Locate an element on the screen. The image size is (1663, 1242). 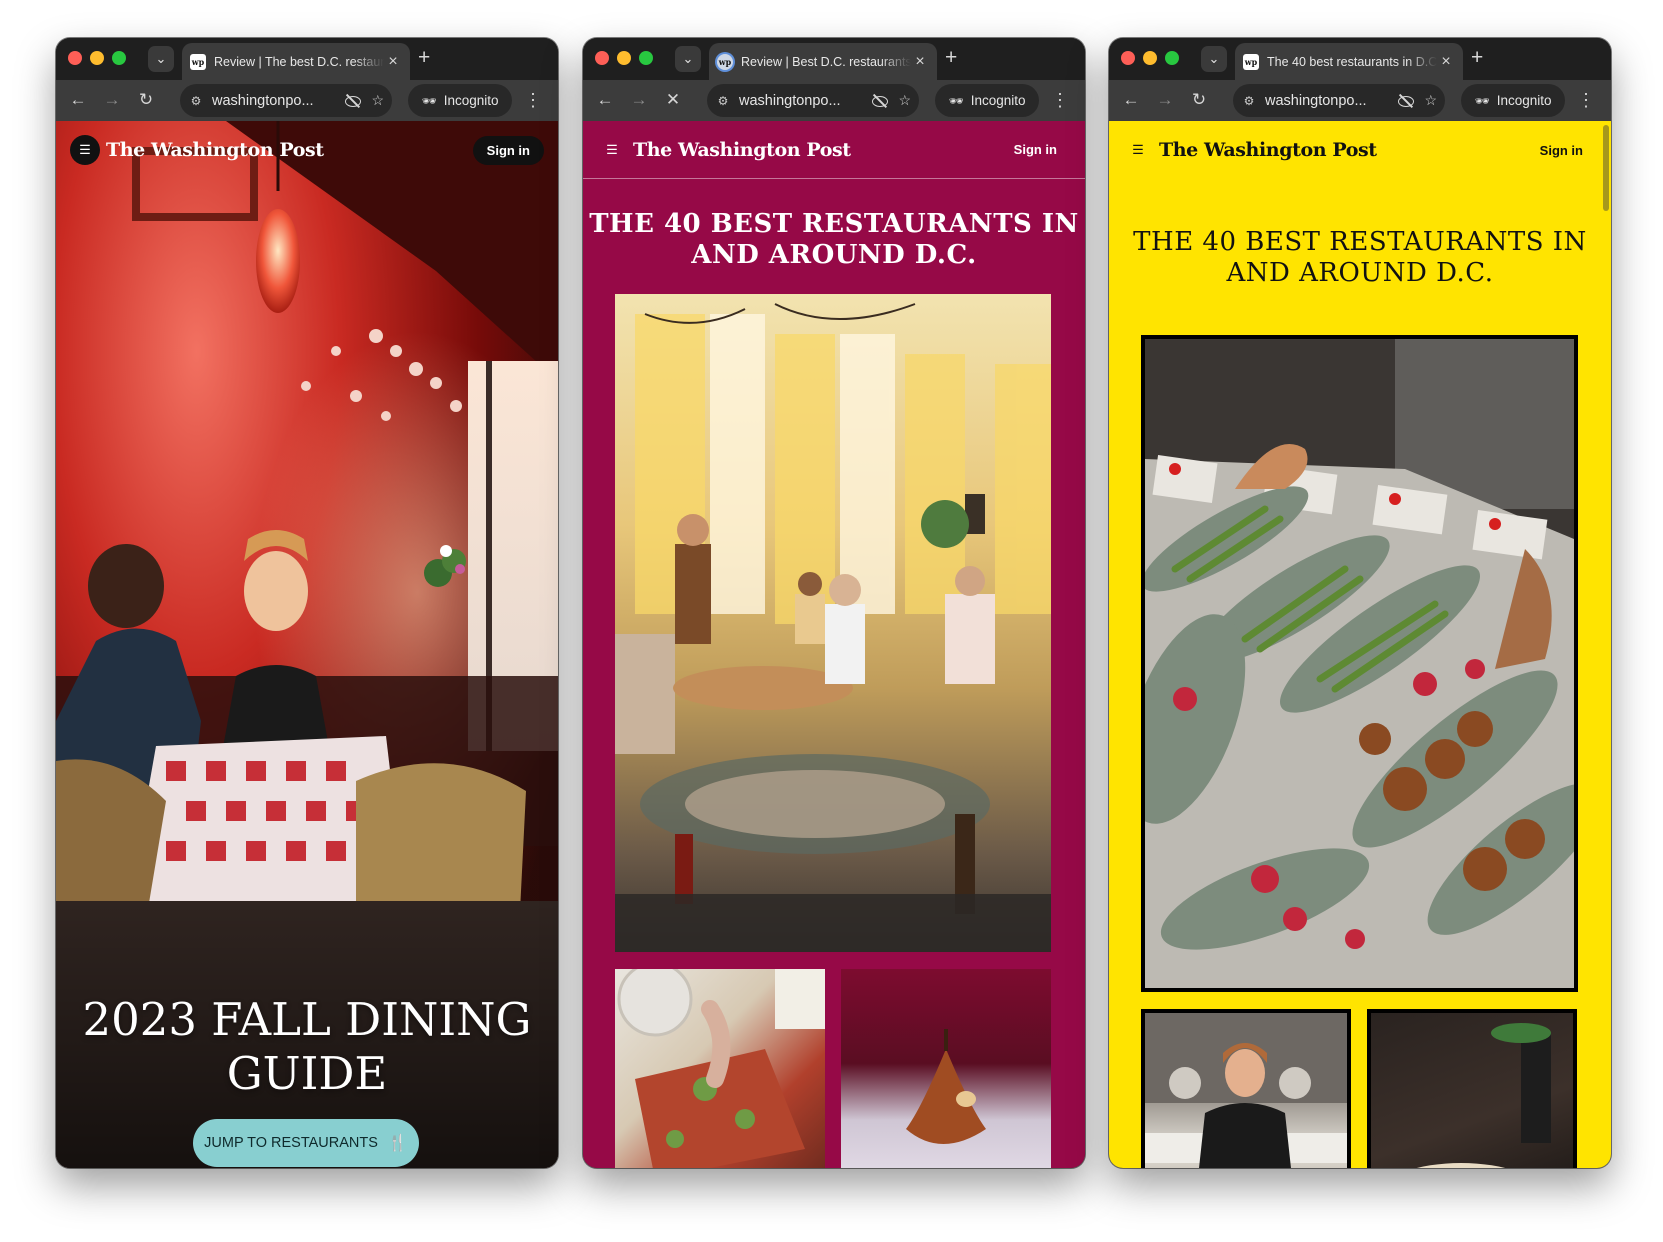
tab-title: The 40 best restaurants in D.C. is located at coordinates (1352, 61).